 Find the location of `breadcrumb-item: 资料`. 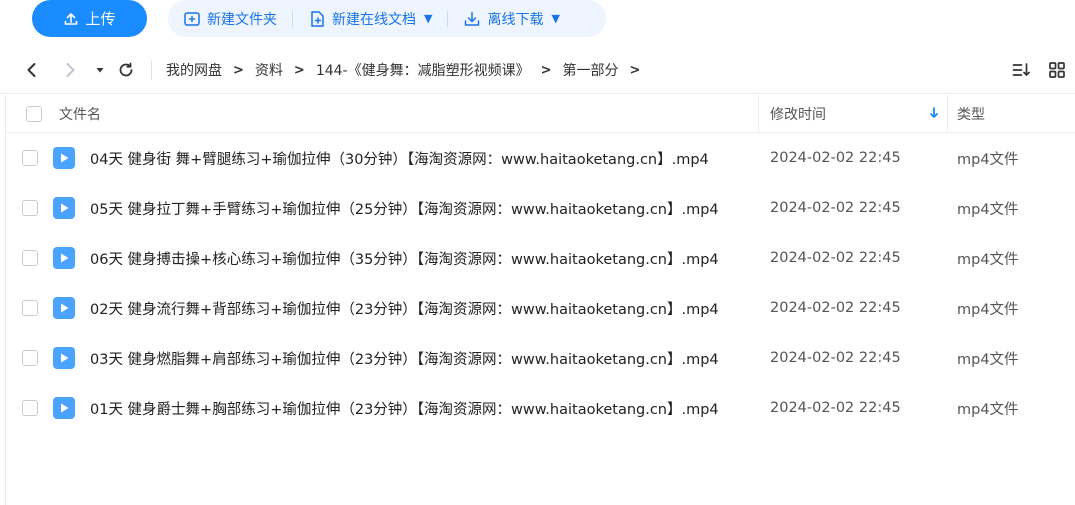

breadcrumb-item: 资料 is located at coordinates (269, 70).